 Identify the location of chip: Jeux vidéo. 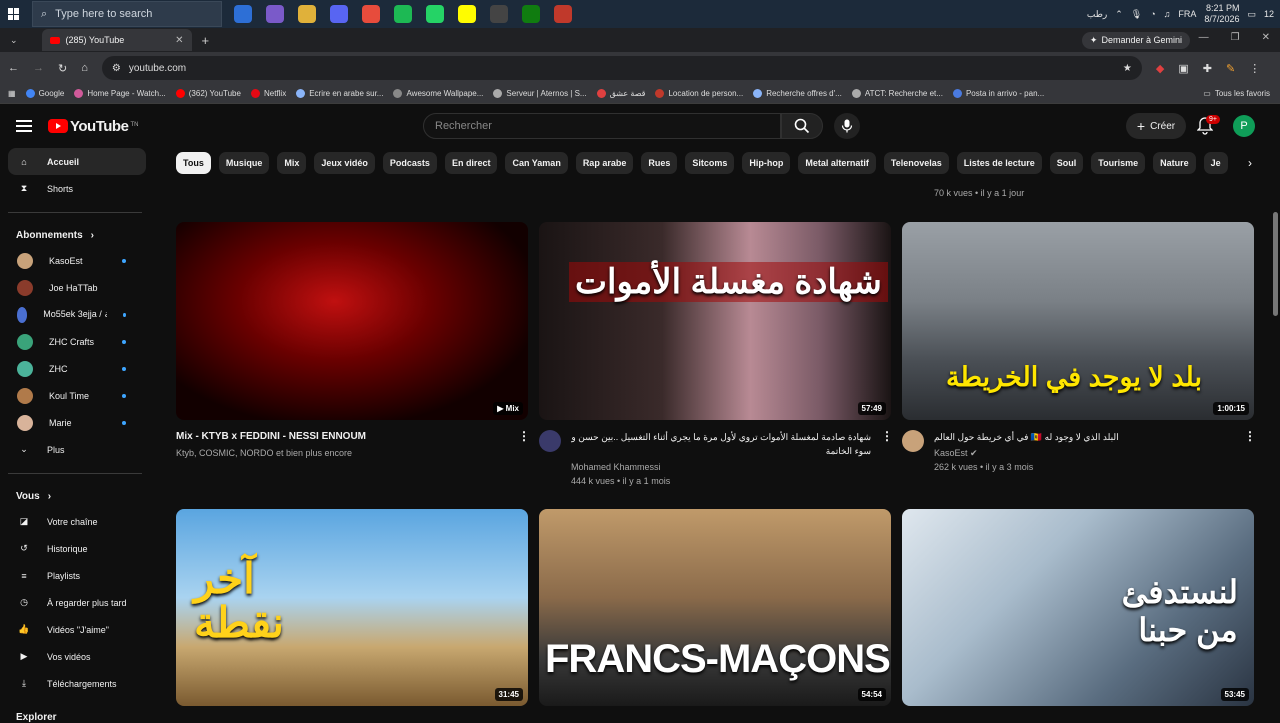
(344, 163).